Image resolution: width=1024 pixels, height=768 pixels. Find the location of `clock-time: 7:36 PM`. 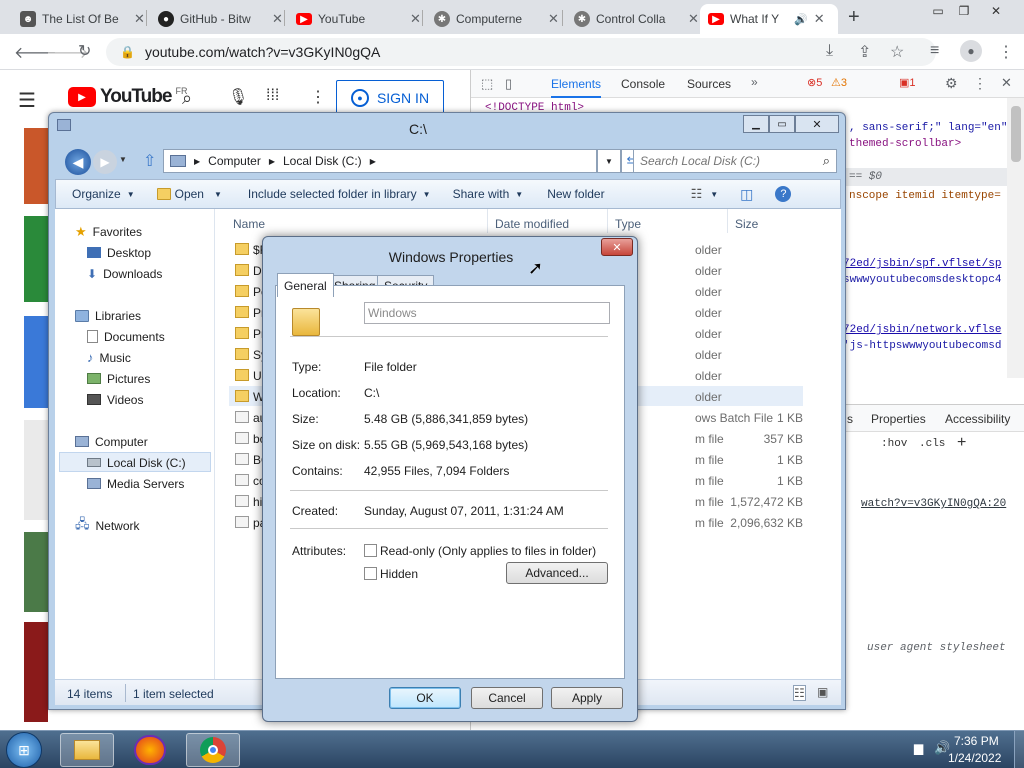

clock-time: 7:36 PM is located at coordinates (976, 741).